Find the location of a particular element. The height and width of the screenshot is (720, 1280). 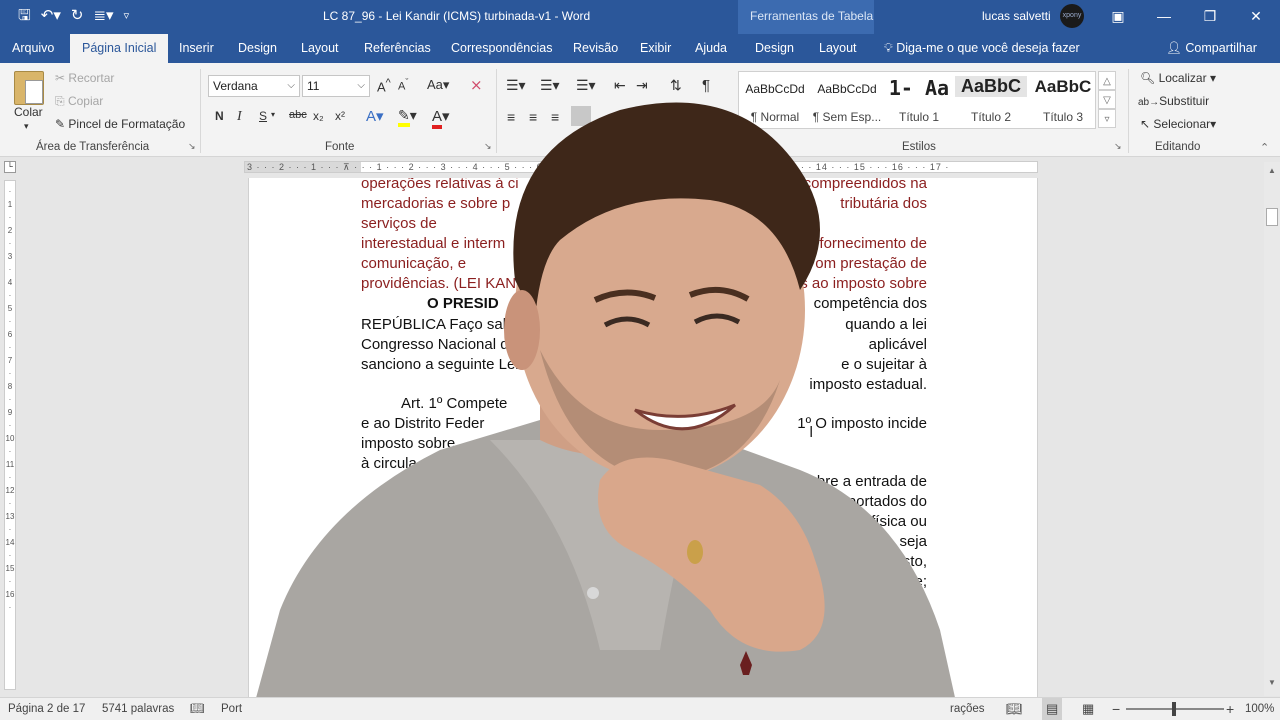

tab-inserir: Inserir is located at coordinates (196, 48).